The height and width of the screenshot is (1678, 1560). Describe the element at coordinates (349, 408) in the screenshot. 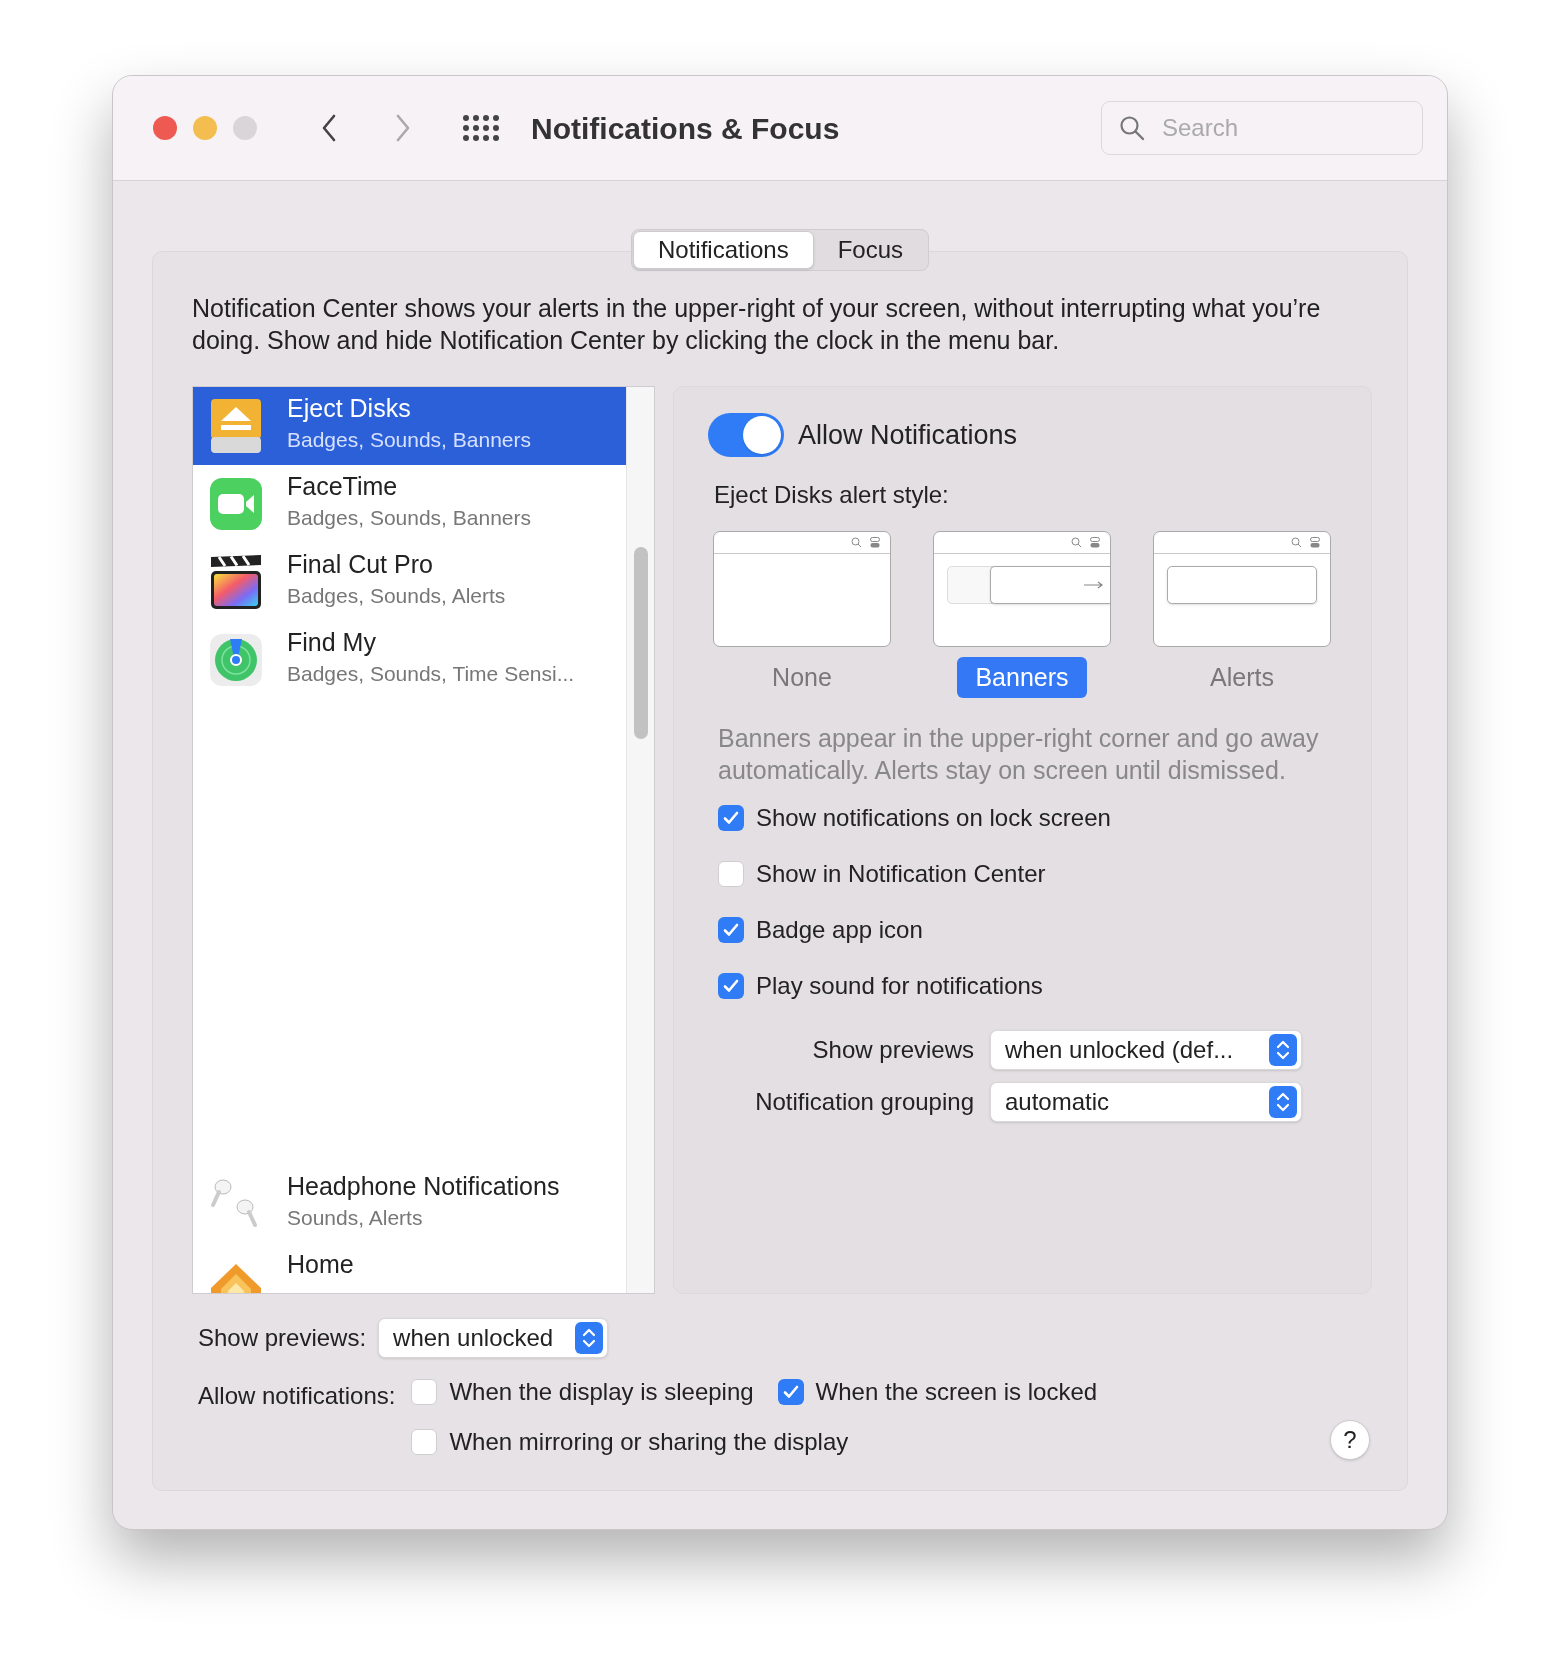

I see `app-name: Eject Disks` at that location.